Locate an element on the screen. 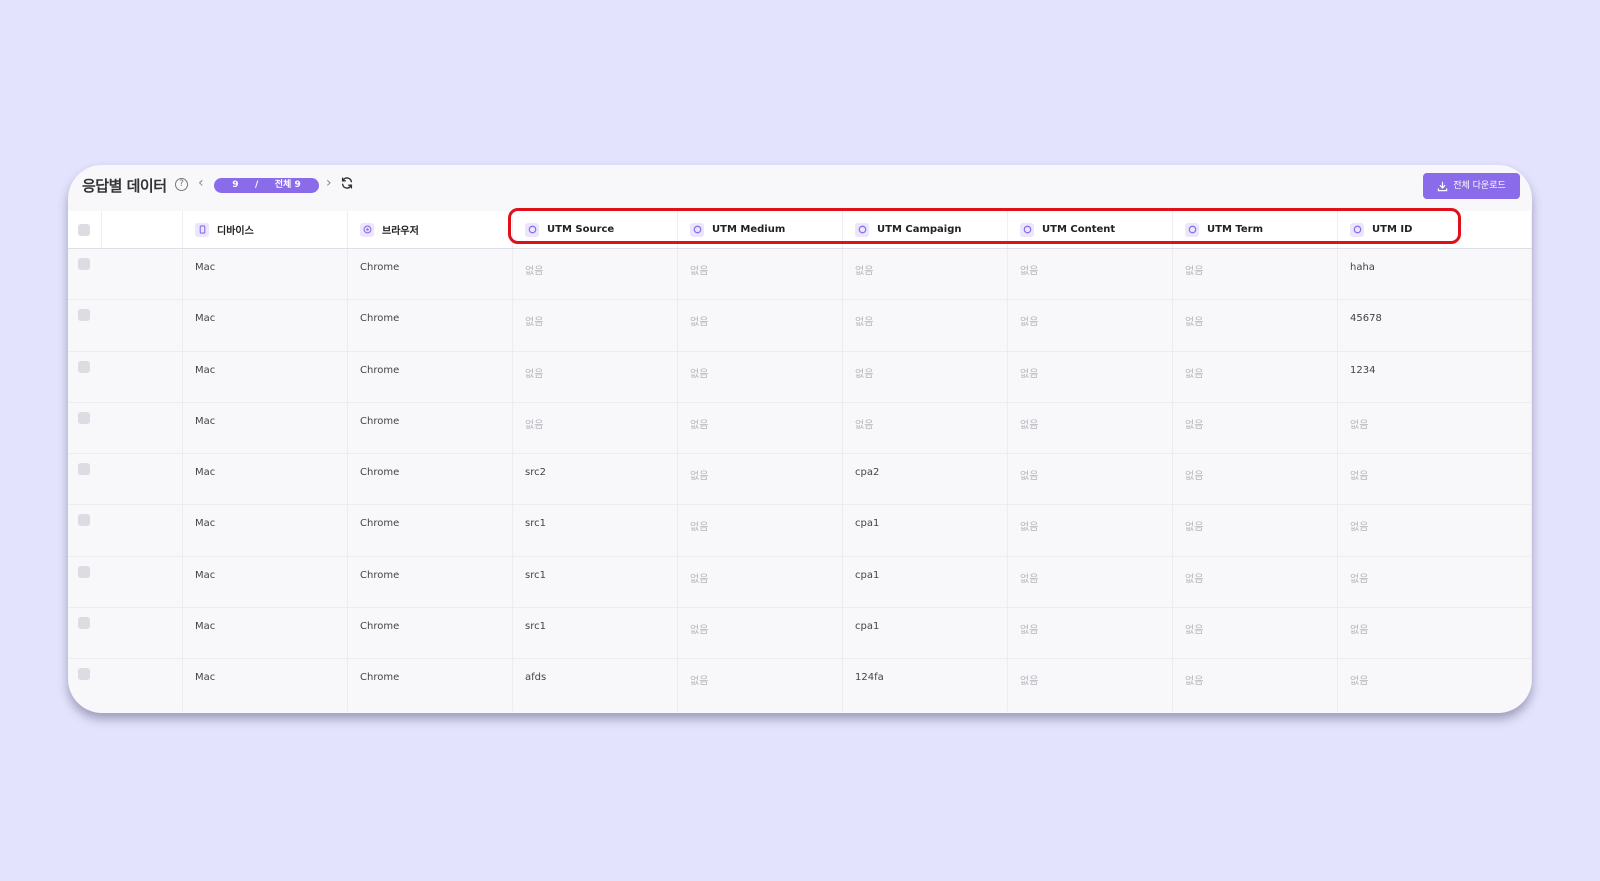 The width and height of the screenshot is (1600, 881). next-page-icon: › is located at coordinates (329, 183).